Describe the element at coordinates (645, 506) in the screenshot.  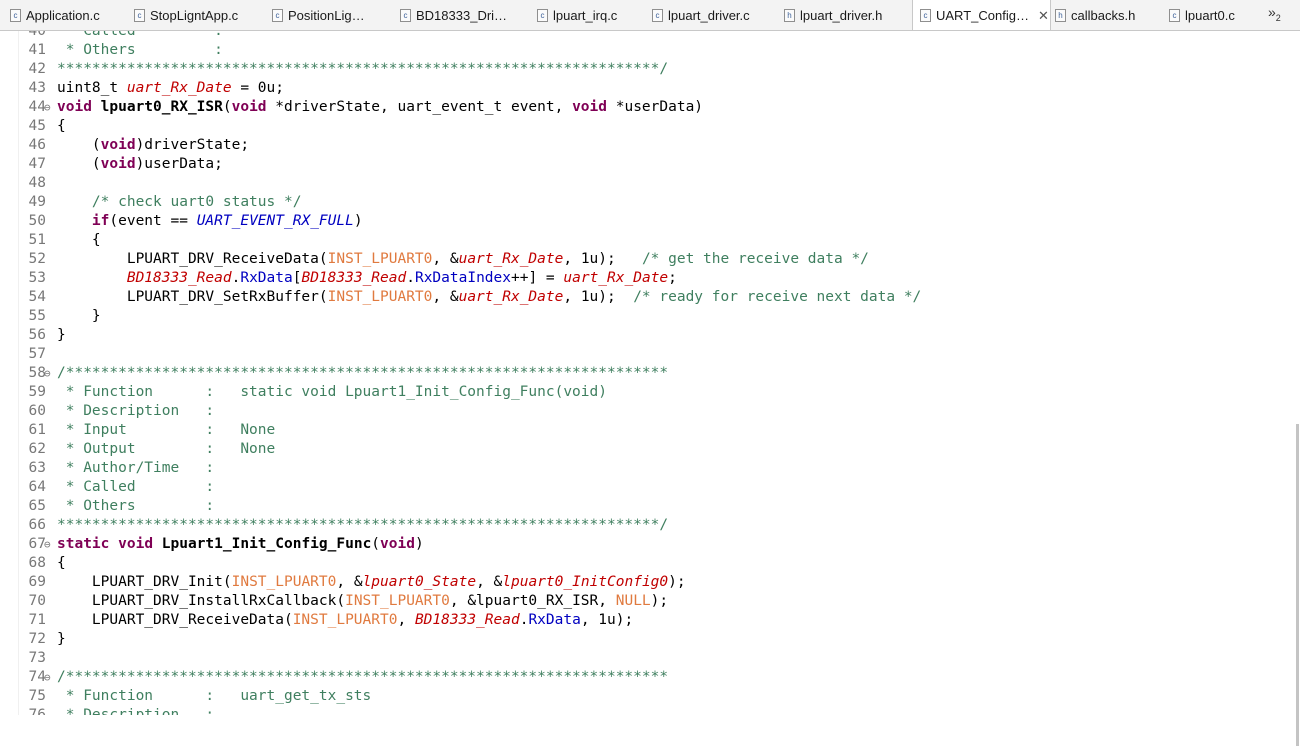
I see `code-line: 65 * Others :` at that location.